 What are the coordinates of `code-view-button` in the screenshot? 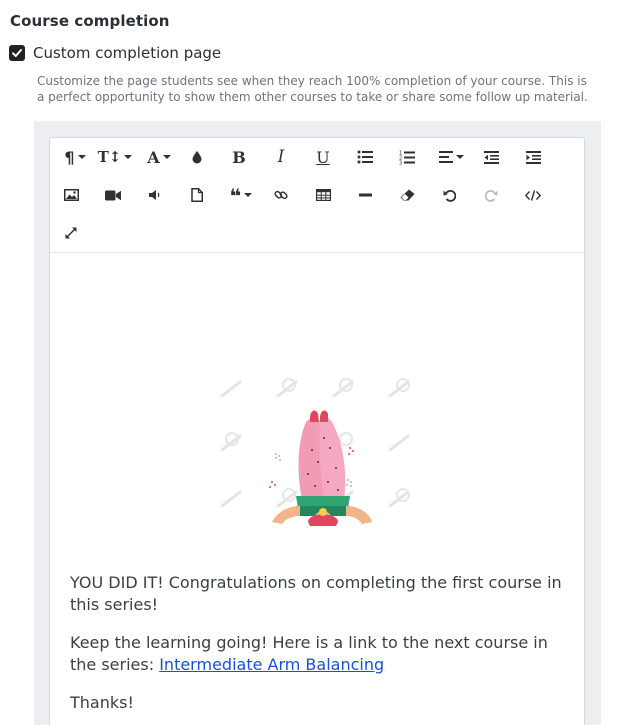 It's located at (533, 195).